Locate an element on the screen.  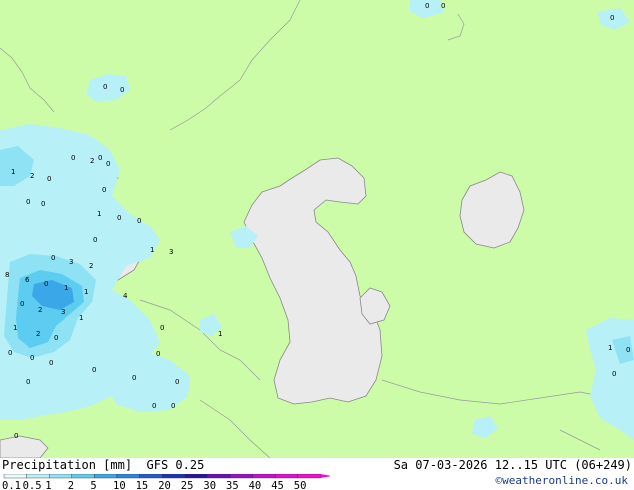
scale-label: 20 is located at coordinates (164, 485).